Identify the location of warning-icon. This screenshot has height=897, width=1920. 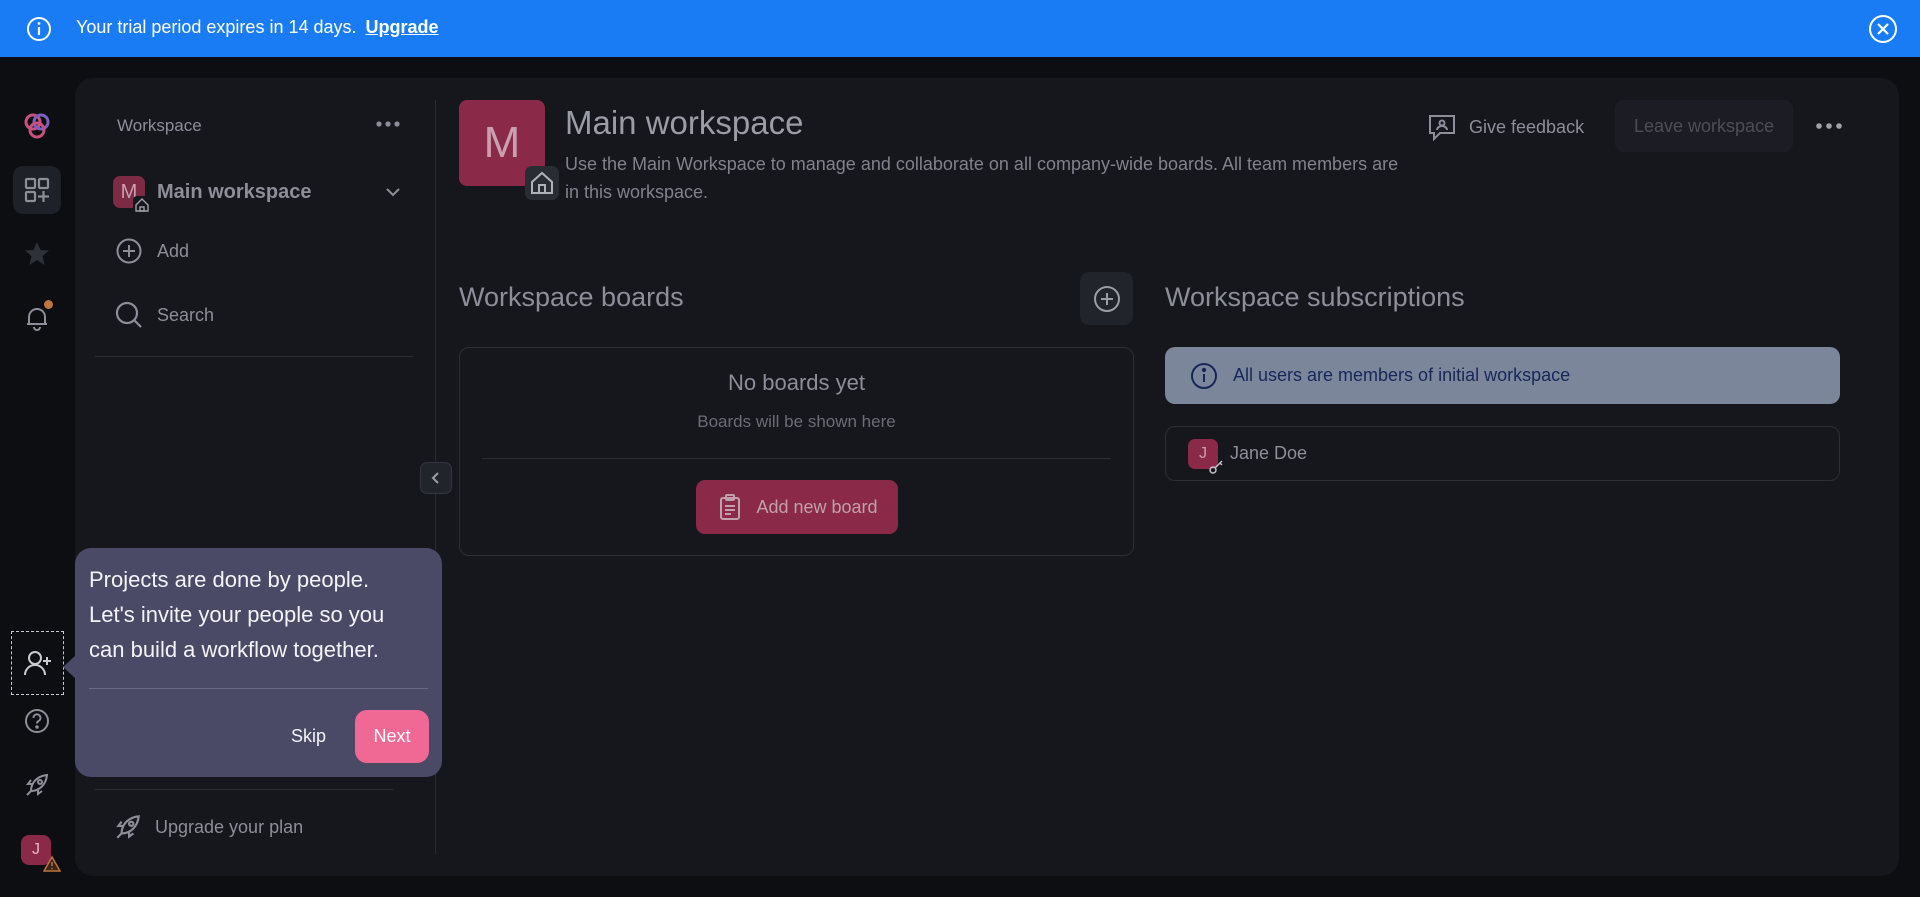
(52, 863).